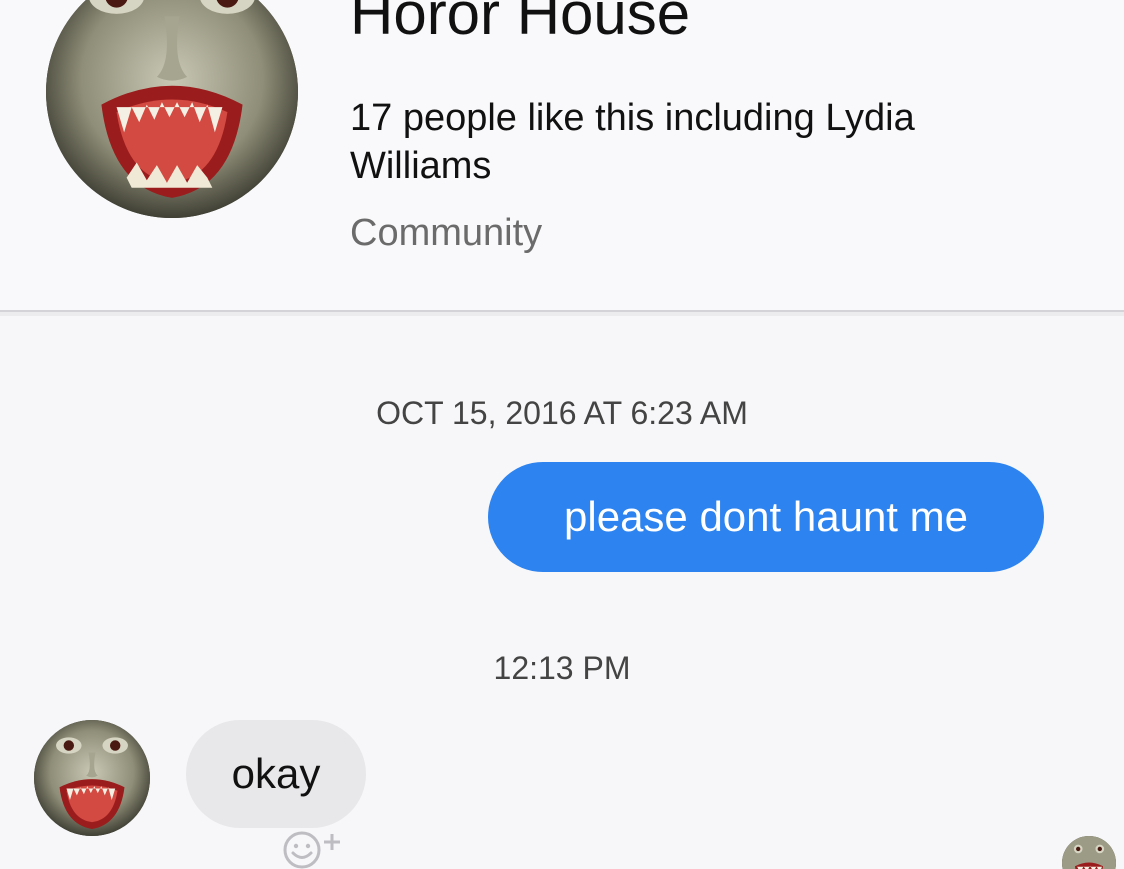 The width and height of the screenshot is (1124, 869). I want to click on page-category: Community, so click(446, 233).